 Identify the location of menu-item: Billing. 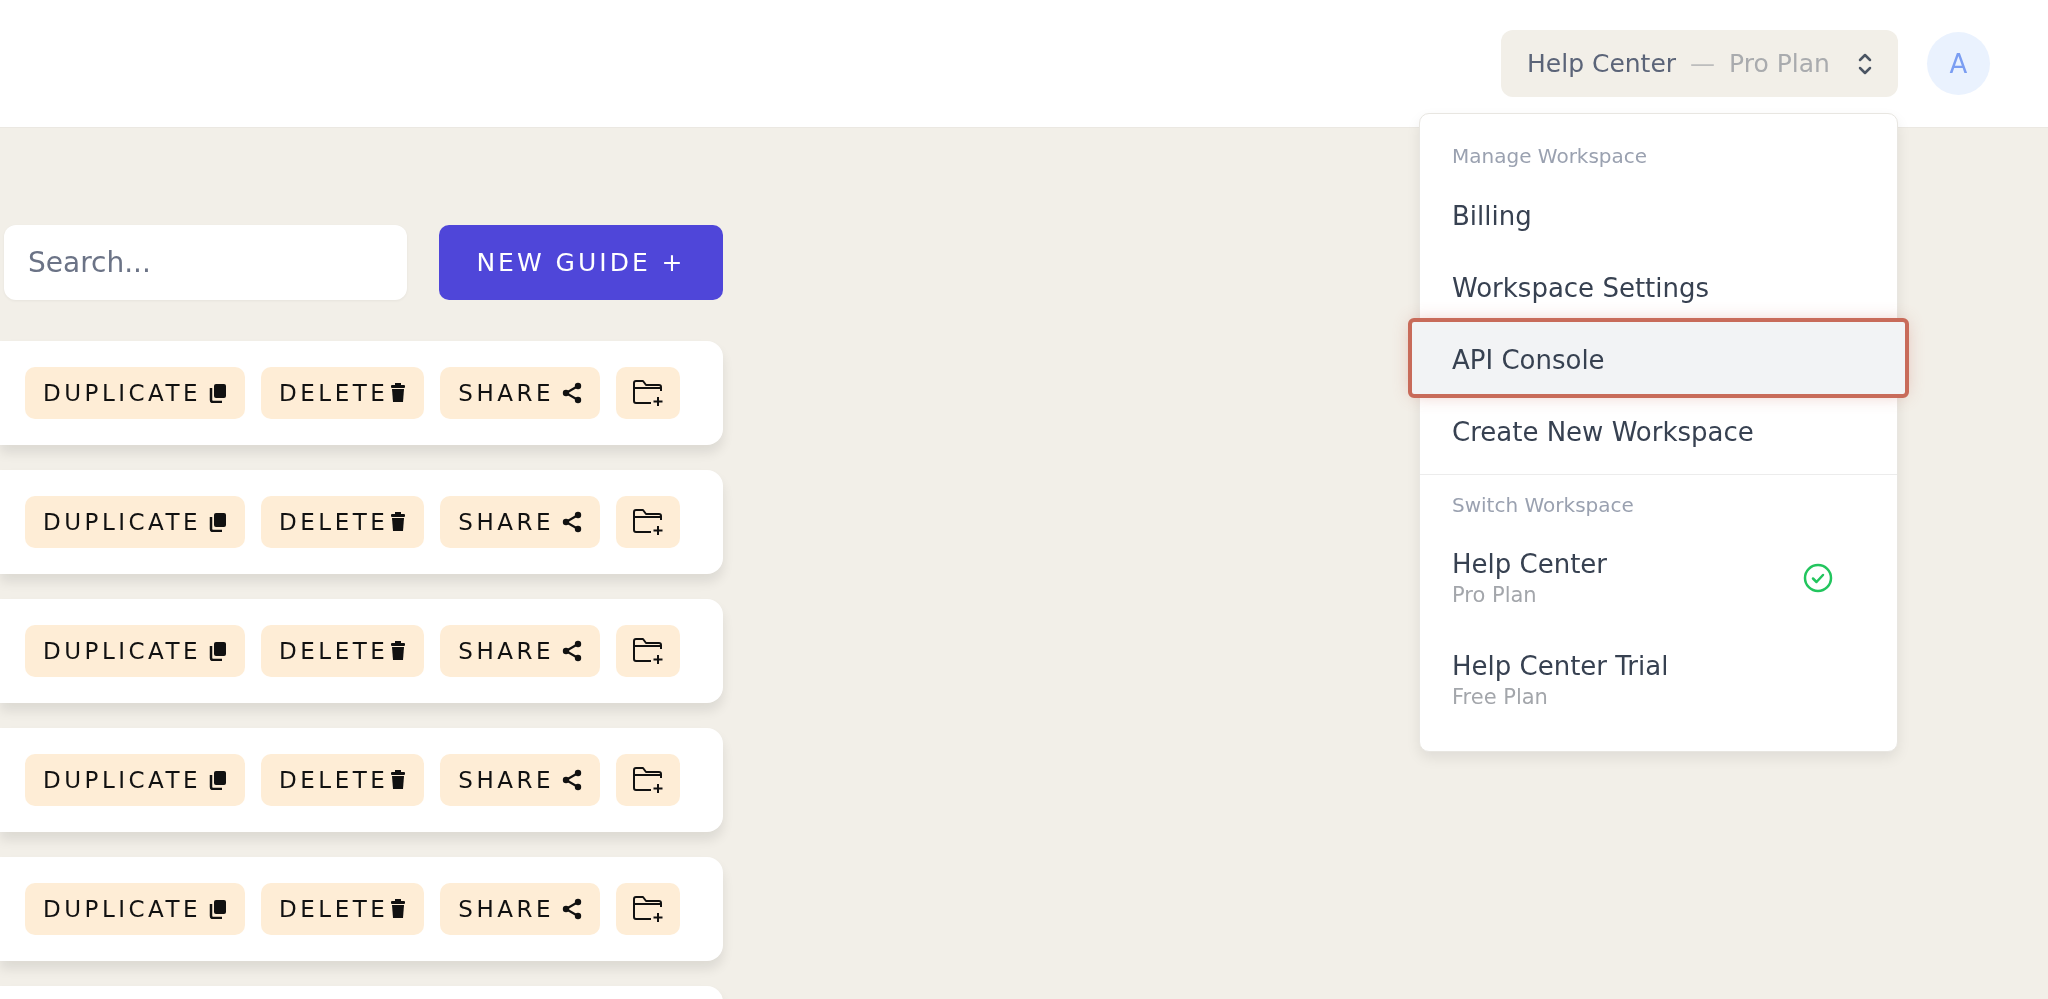
(1658, 214).